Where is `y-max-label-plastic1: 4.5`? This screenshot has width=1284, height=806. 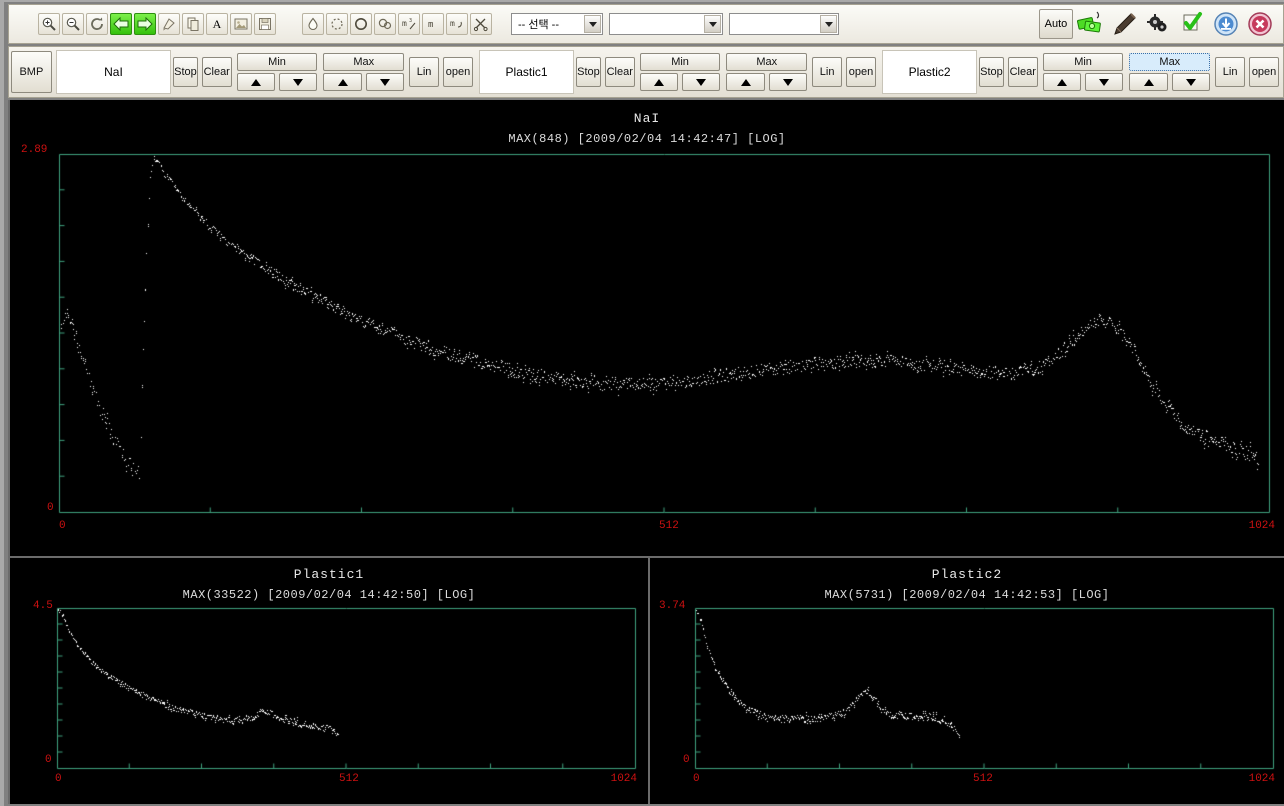
y-max-label-plastic1: 4.5 is located at coordinates (43, 606).